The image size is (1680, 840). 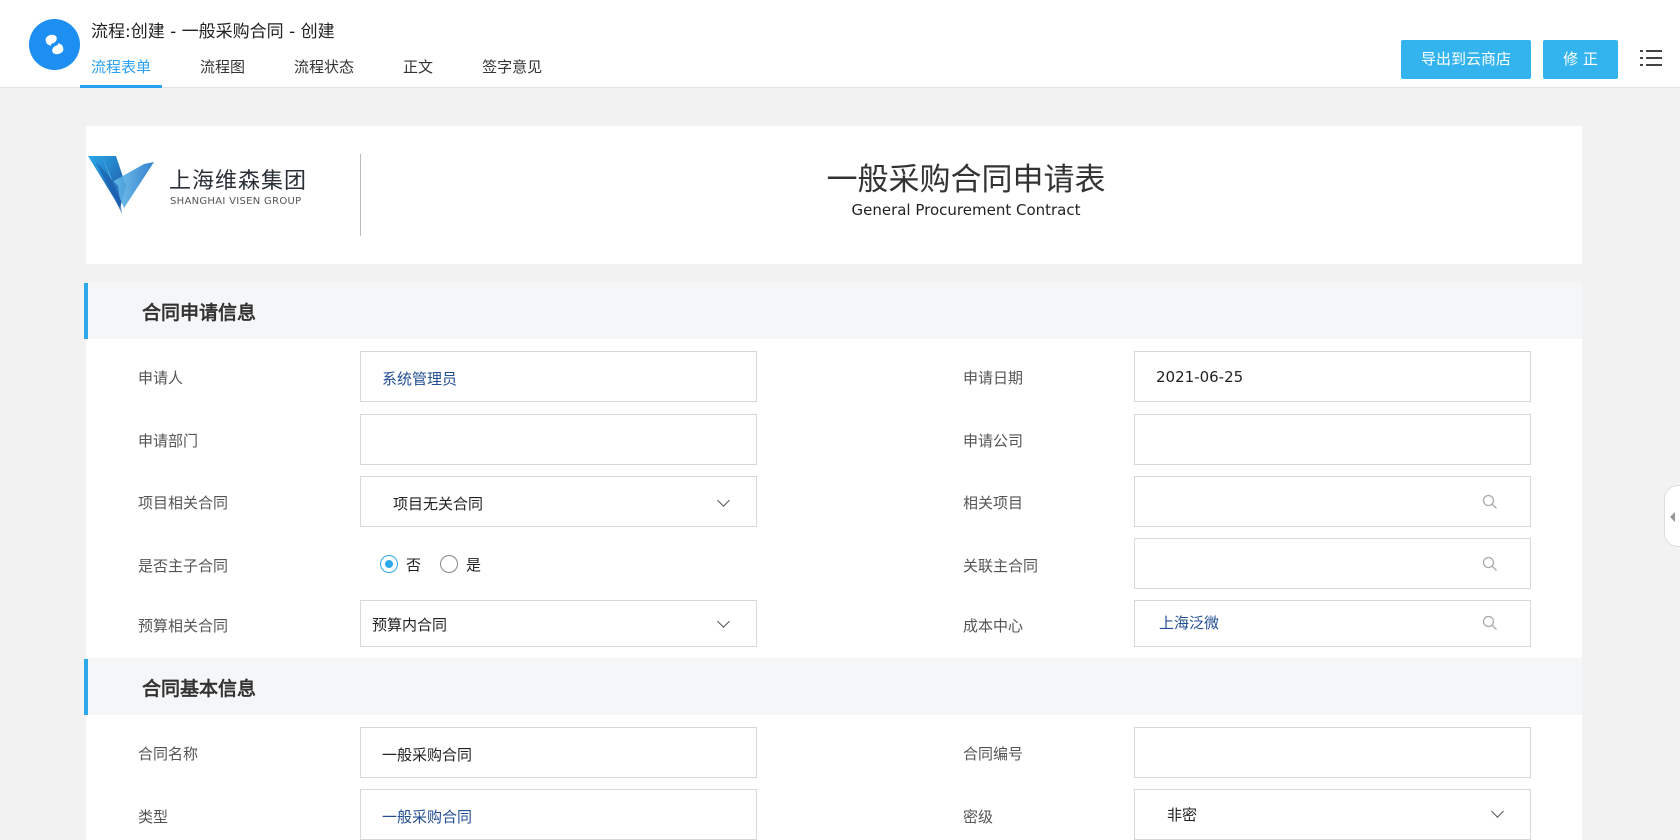 I want to click on section-title: 合同基本信息, so click(x=199, y=689).